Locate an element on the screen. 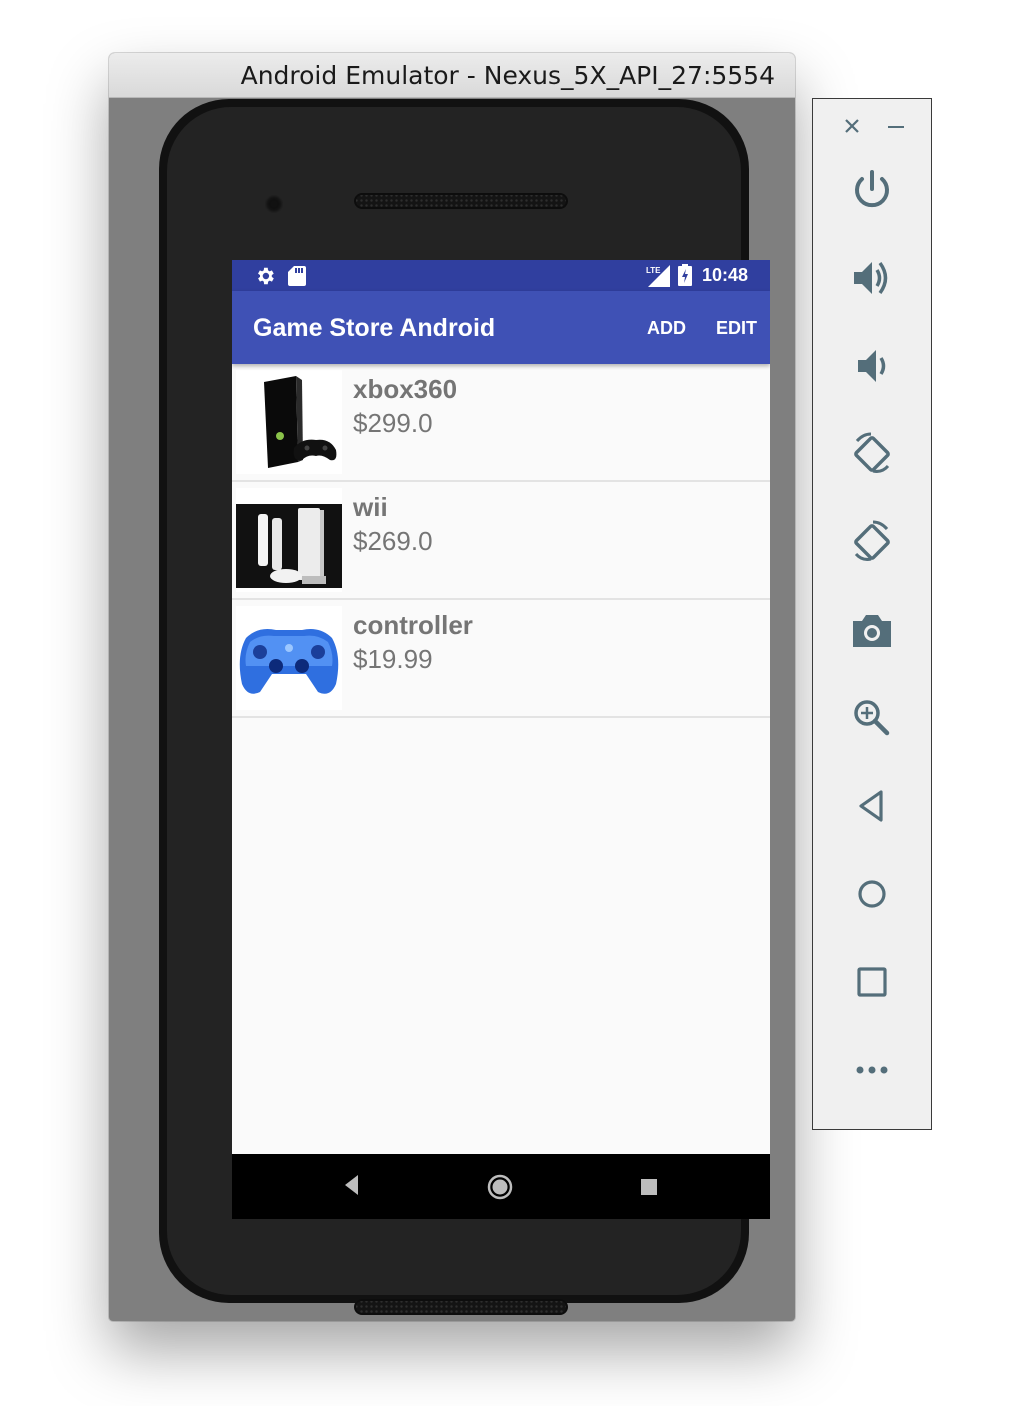 The width and height of the screenshot is (1022, 1406). list-item: wii $269.0 is located at coordinates (501, 541).